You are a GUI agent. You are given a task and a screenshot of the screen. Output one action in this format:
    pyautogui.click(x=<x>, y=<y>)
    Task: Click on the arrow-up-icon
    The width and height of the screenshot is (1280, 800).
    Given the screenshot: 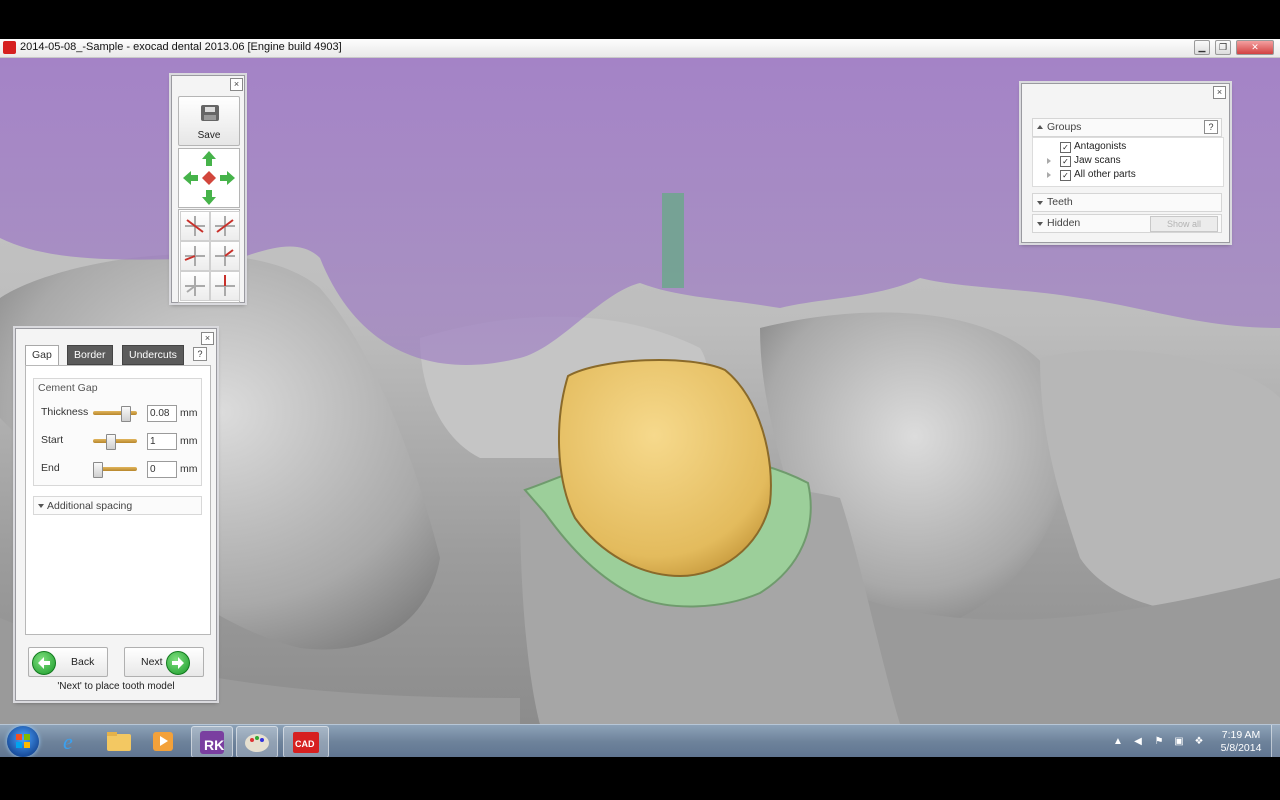 What is the action you would take?
    pyautogui.click(x=209, y=158)
    